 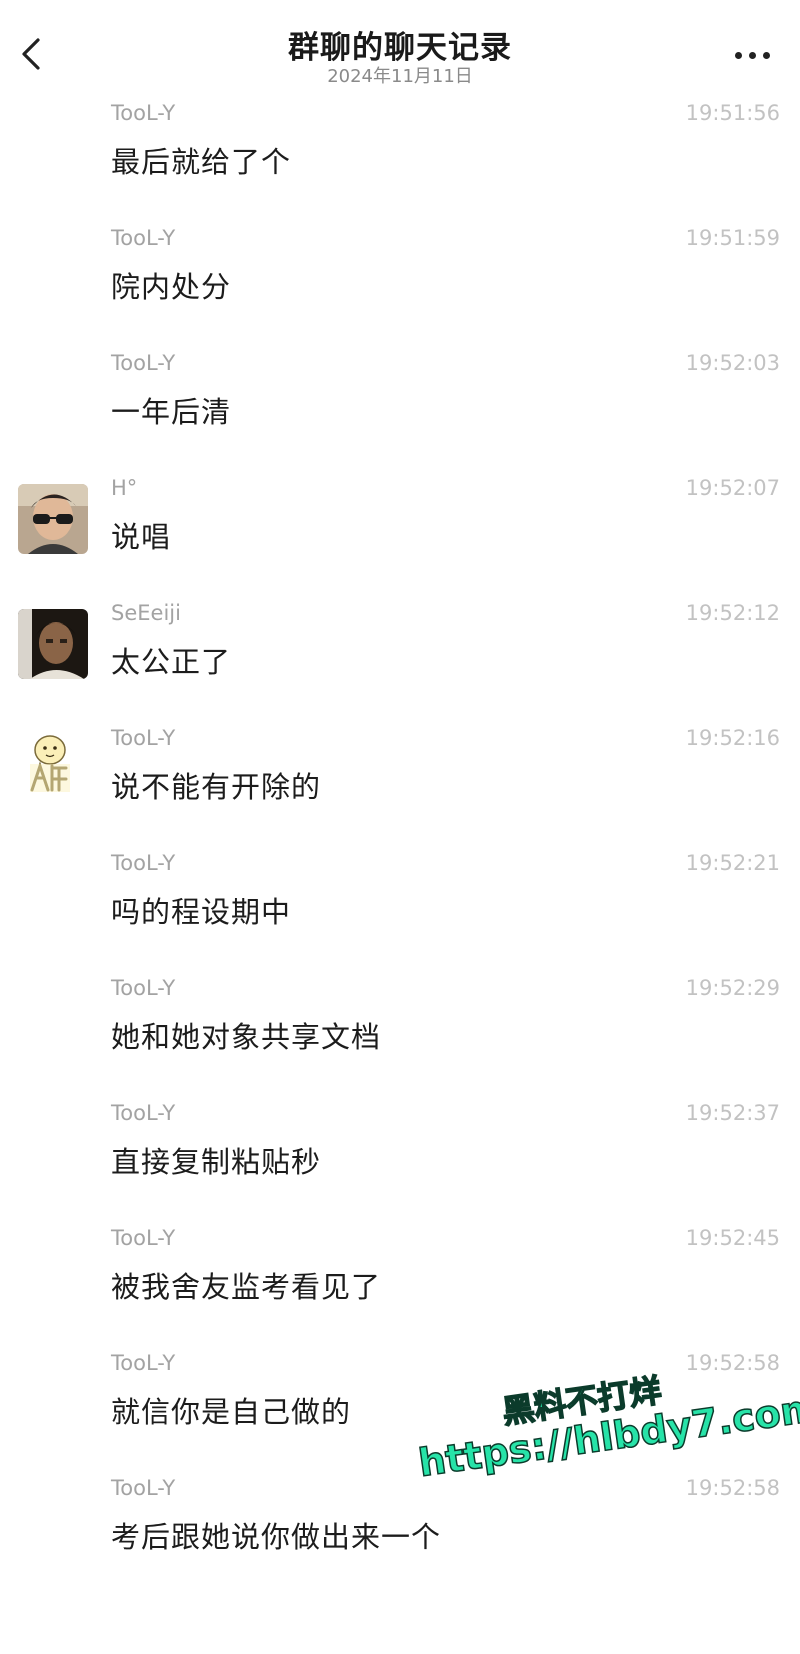 I want to click on message-time: 19:51:56, so click(x=732, y=113).